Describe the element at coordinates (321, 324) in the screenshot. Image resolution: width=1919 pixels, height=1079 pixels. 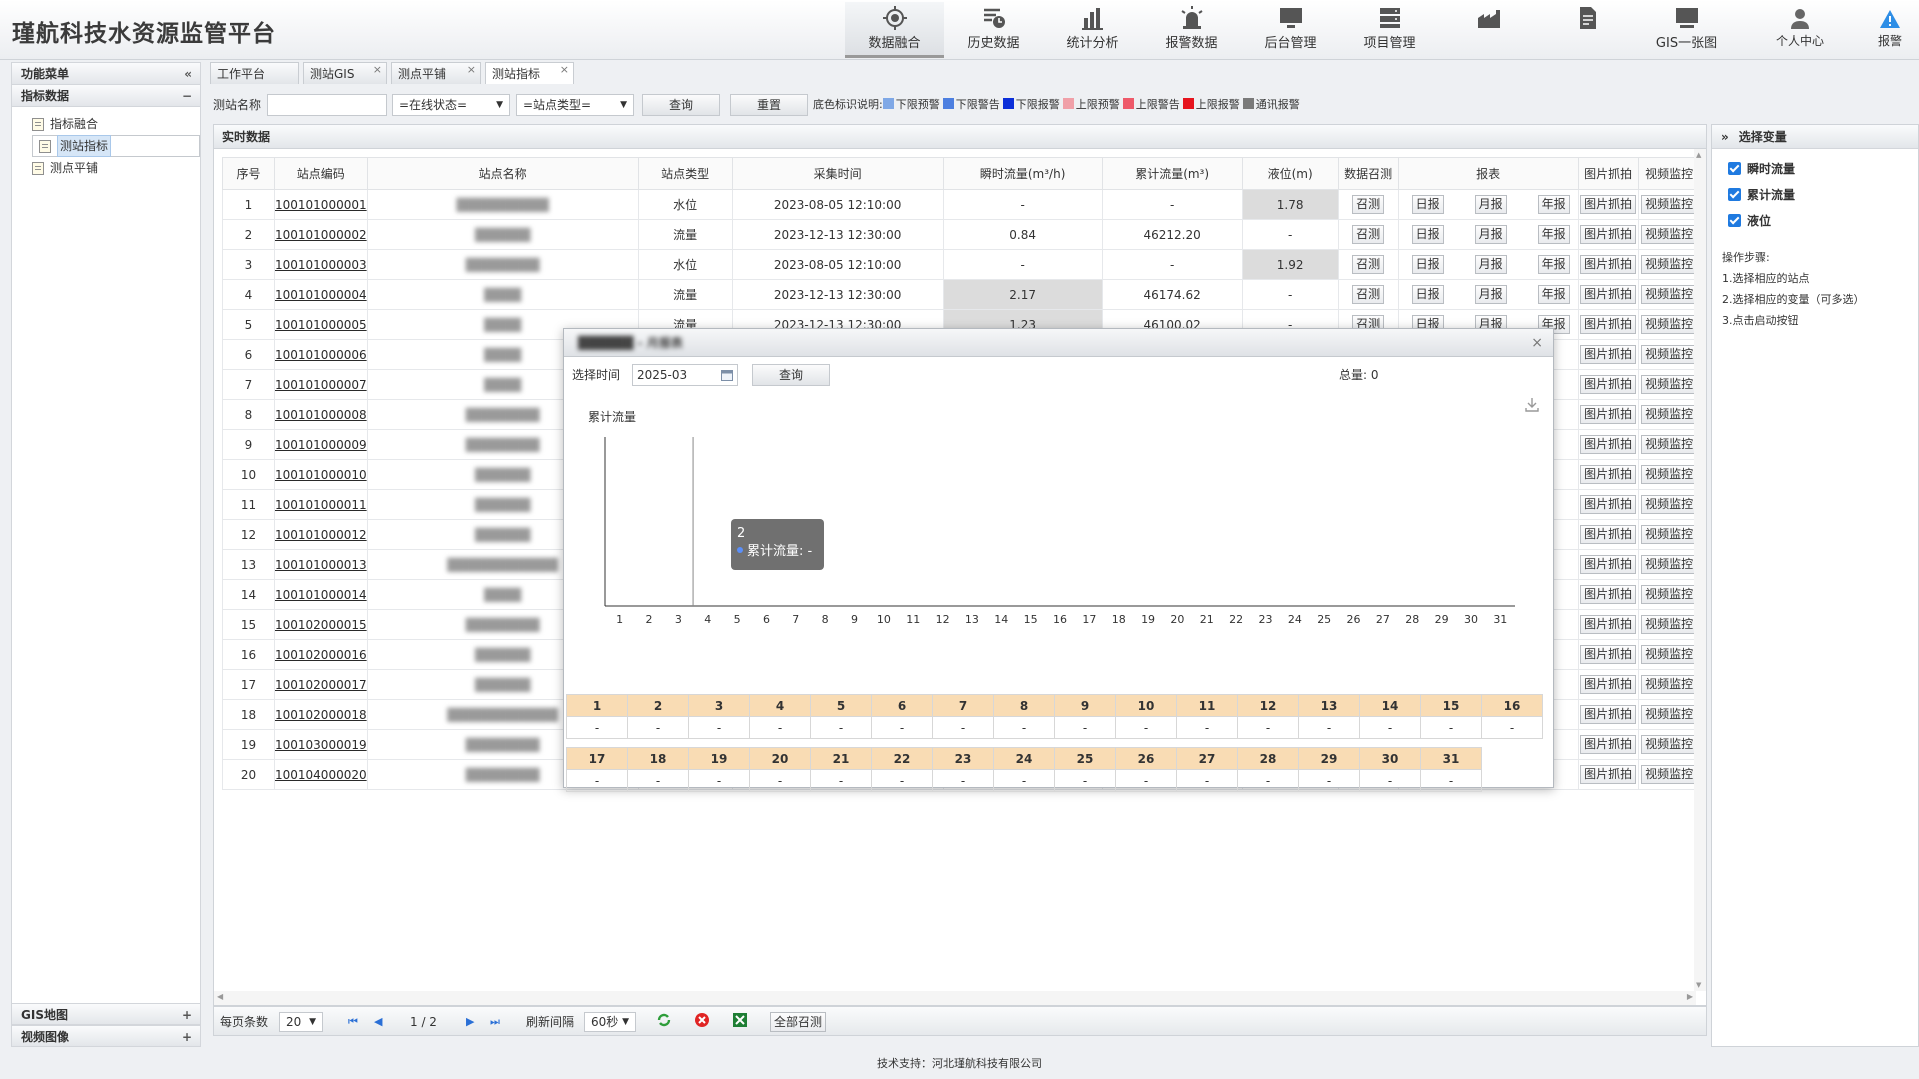
I see `station-code-link: 100101000005` at that location.